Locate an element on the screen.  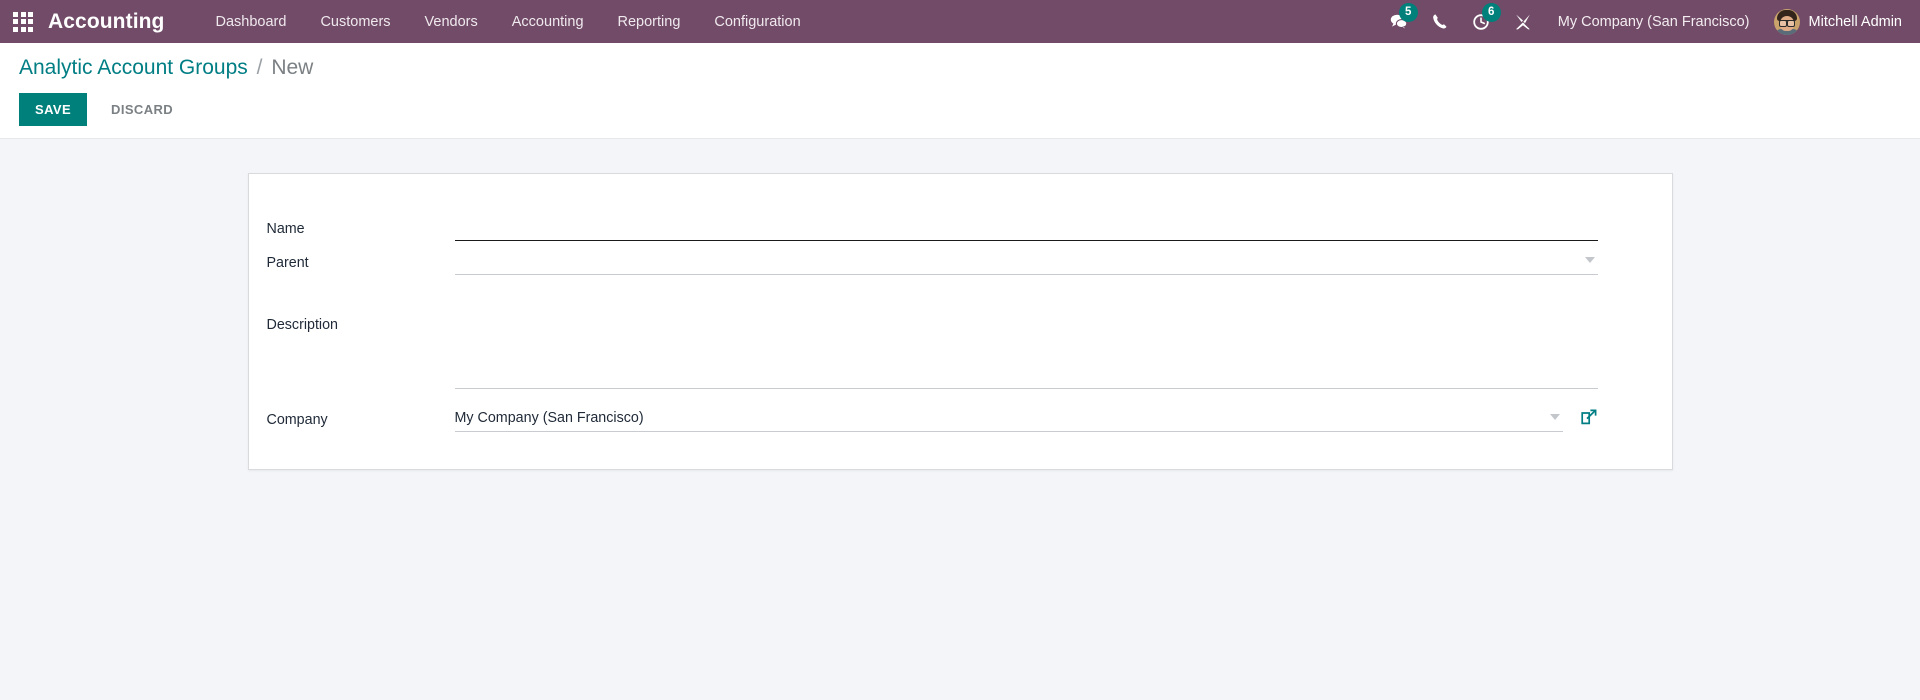
external-link-icon is located at coordinates (1589, 415).